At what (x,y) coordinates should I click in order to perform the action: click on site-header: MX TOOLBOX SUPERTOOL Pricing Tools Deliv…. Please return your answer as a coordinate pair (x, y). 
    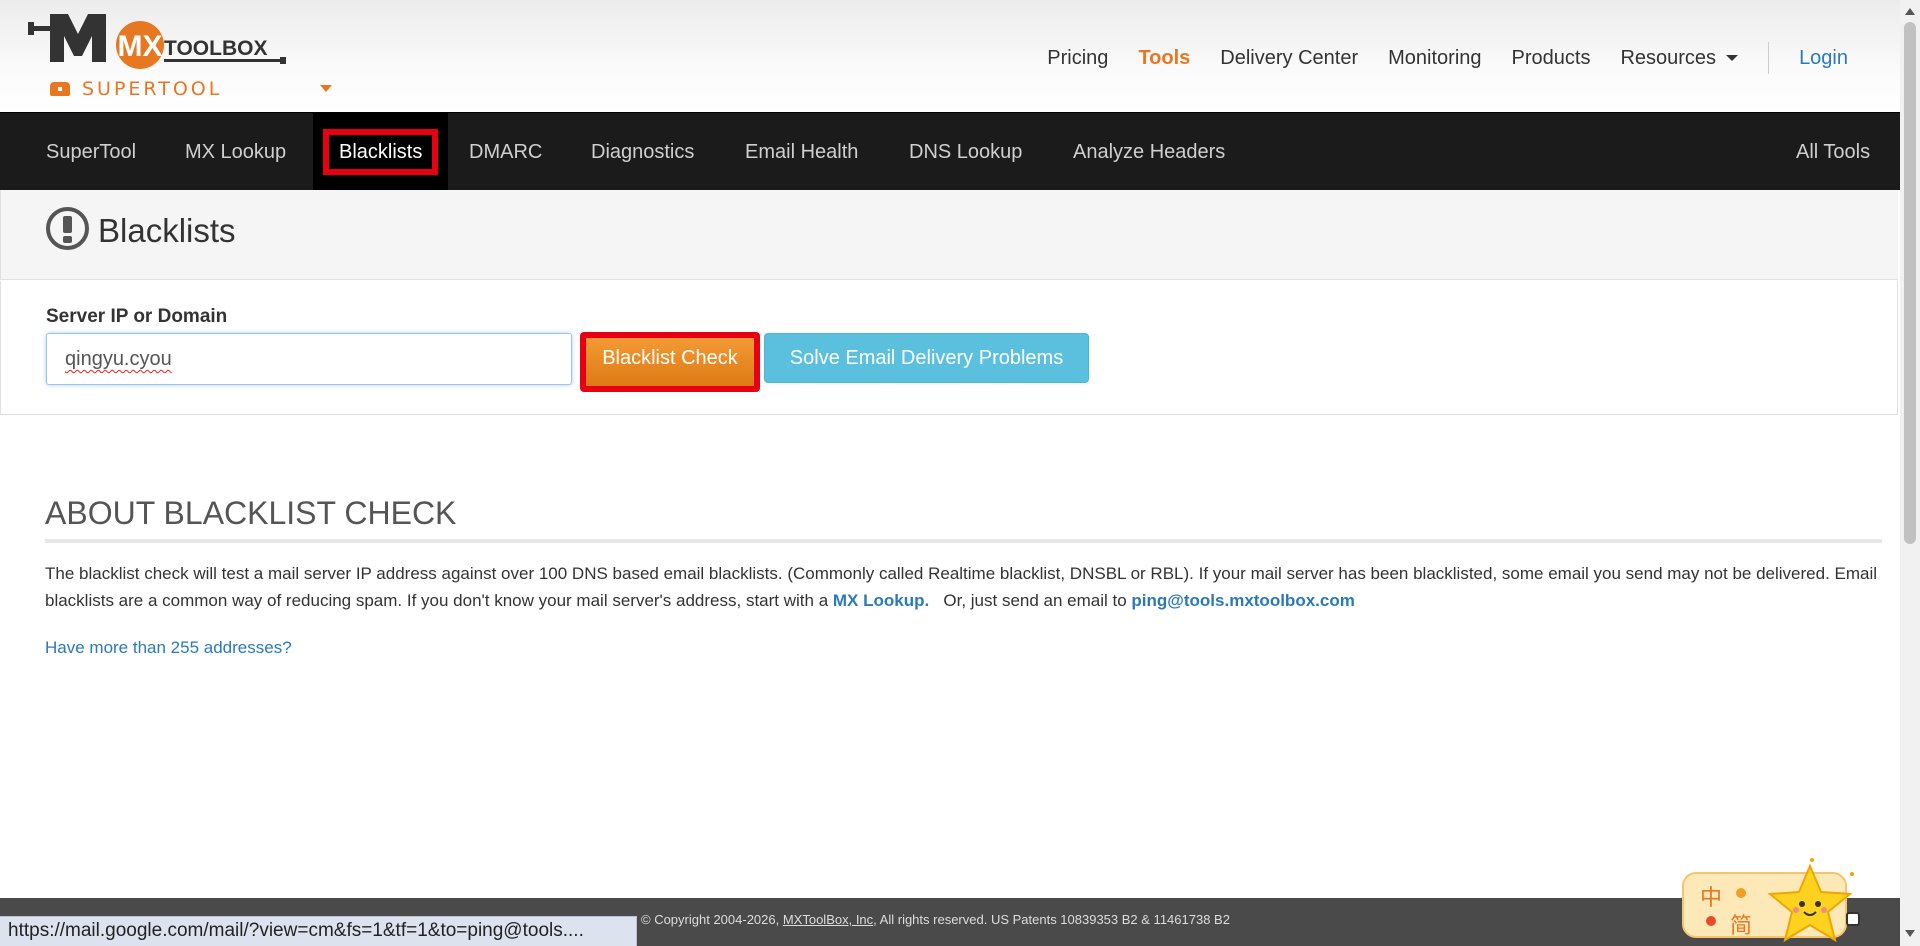
    Looking at the image, I should click on (950, 56).